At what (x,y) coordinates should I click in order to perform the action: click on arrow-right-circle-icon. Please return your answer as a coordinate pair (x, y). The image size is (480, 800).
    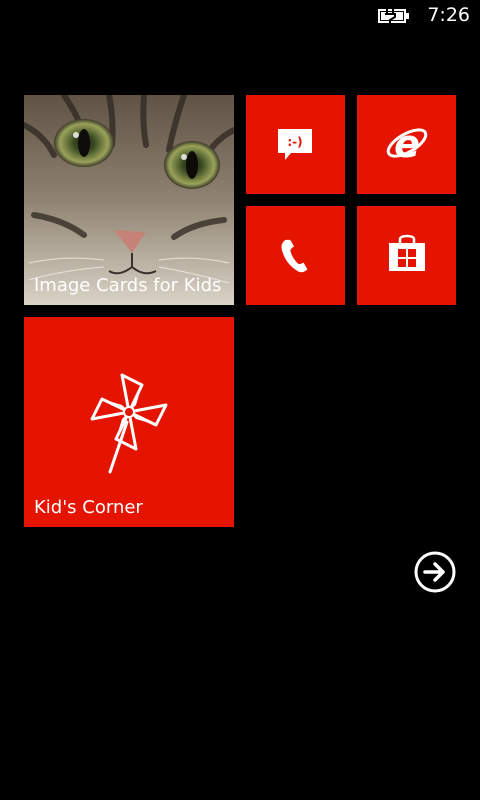
    Looking at the image, I should click on (435, 572).